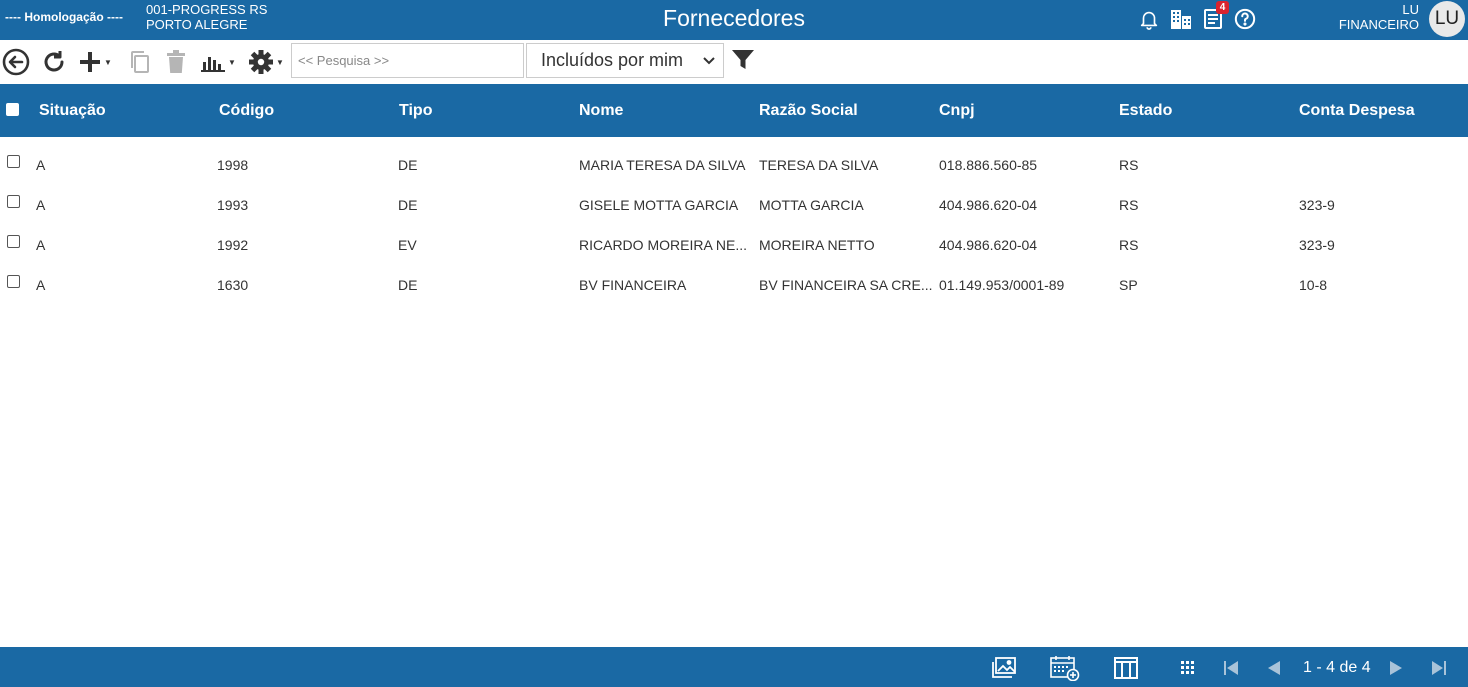  I want to click on toolbar: ▼ ▼ ▼ << Pesquisa >> Incluídos por mim, so click(734, 62).